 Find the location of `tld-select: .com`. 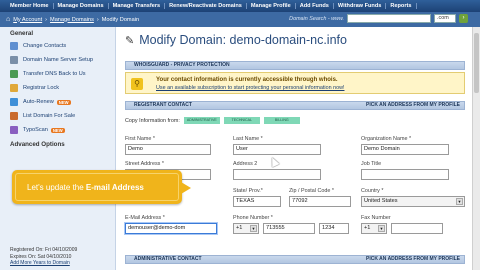

tld-select: .com is located at coordinates (445, 18).